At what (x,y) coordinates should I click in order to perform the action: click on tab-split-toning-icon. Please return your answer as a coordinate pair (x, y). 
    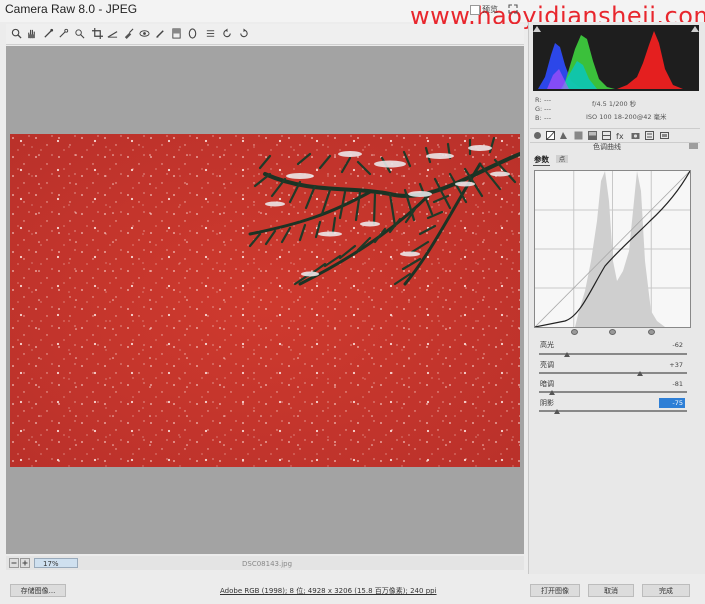
    Looking at the image, I should click on (592, 135).